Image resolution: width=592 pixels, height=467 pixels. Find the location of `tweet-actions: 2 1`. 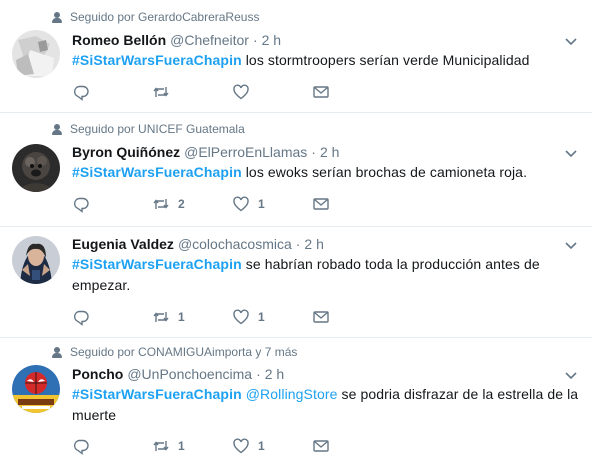

tweet-actions: 2 1 is located at coordinates (232, 204).